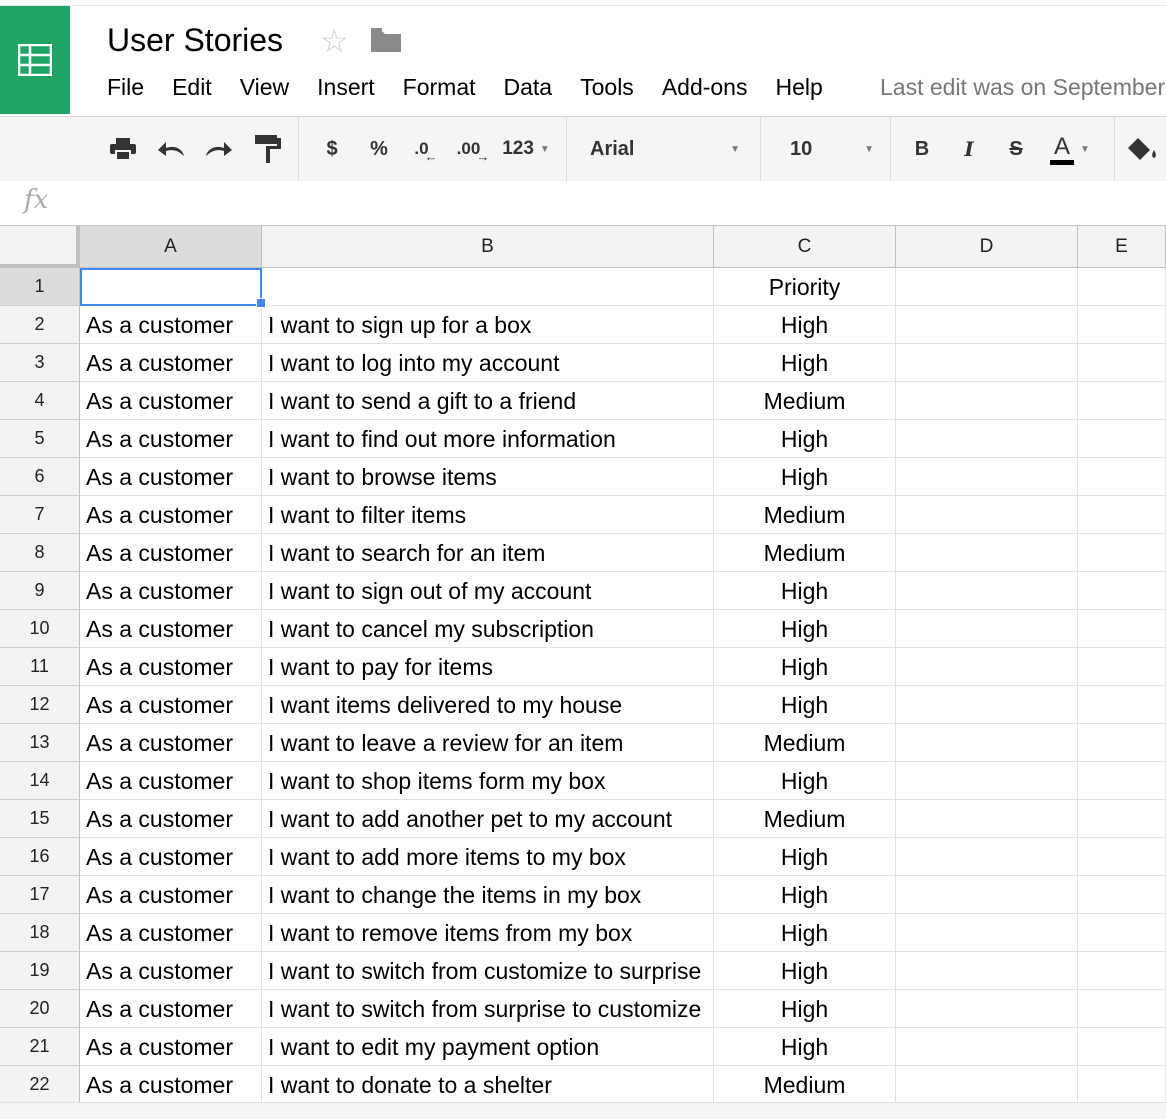  I want to click on select-all-corner, so click(40, 247).